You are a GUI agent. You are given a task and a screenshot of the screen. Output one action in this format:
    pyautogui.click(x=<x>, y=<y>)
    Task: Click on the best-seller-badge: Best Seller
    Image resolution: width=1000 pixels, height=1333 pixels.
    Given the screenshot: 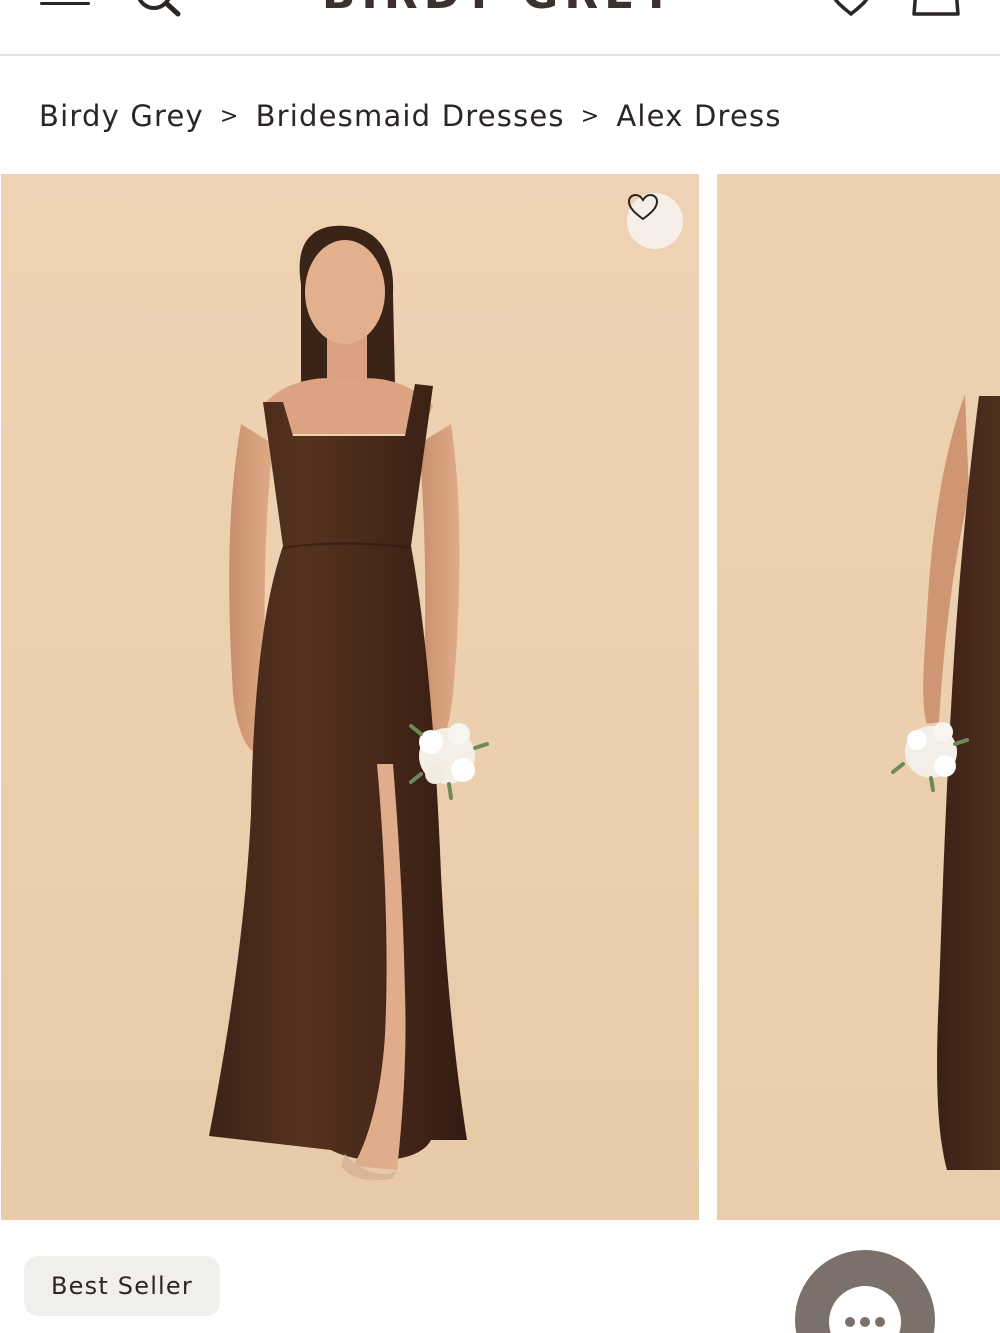 What is the action you would take?
    pyautogui.click(x=122, y=1286)
    